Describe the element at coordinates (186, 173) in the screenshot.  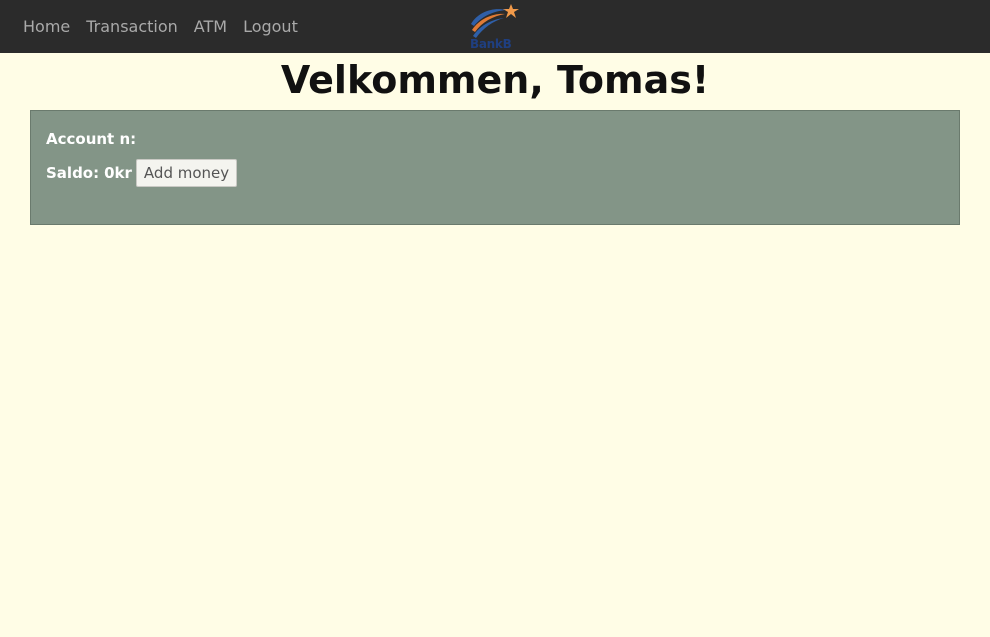
I see `add-money-button: Add money` at that location.